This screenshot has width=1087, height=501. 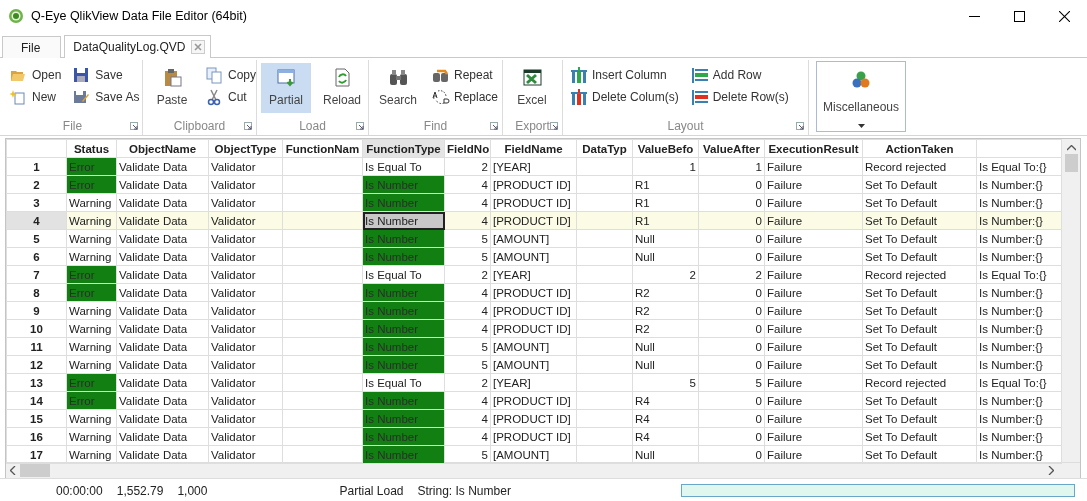 I want to click on column-header: ValueAfter, so click(x=731, y=148).